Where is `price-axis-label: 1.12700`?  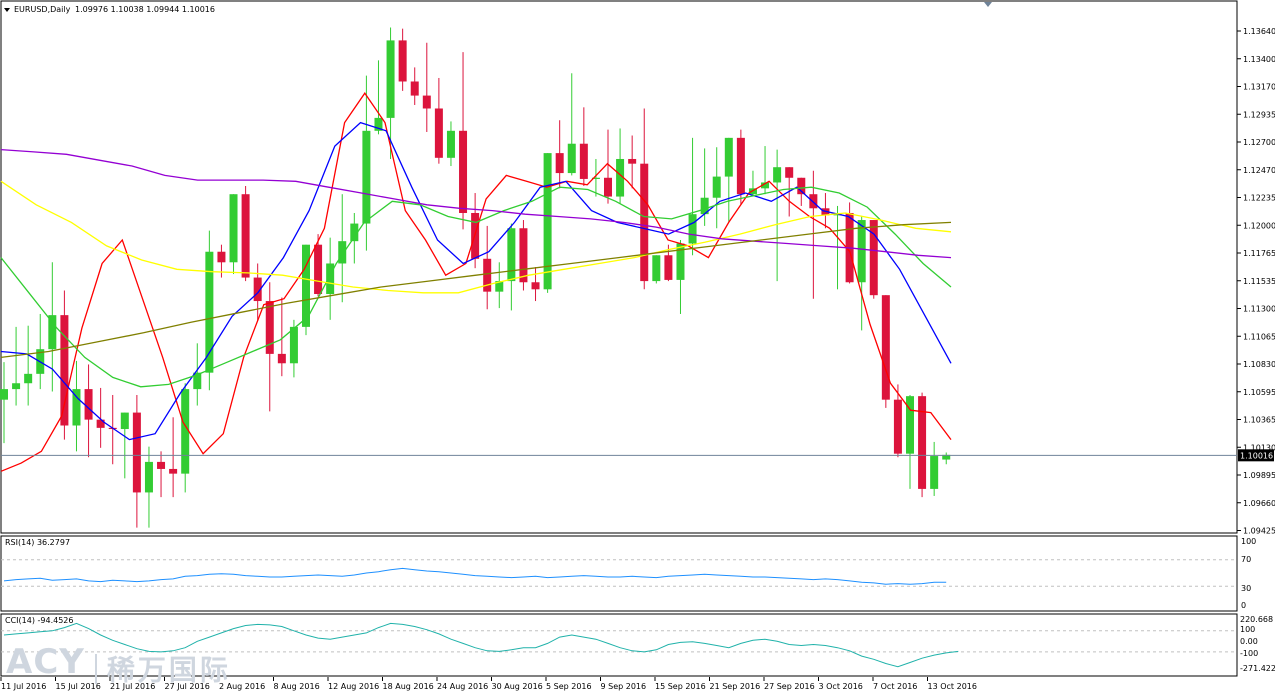 price-axis-label: 1.12700 is located at coordinates (1259, 142).